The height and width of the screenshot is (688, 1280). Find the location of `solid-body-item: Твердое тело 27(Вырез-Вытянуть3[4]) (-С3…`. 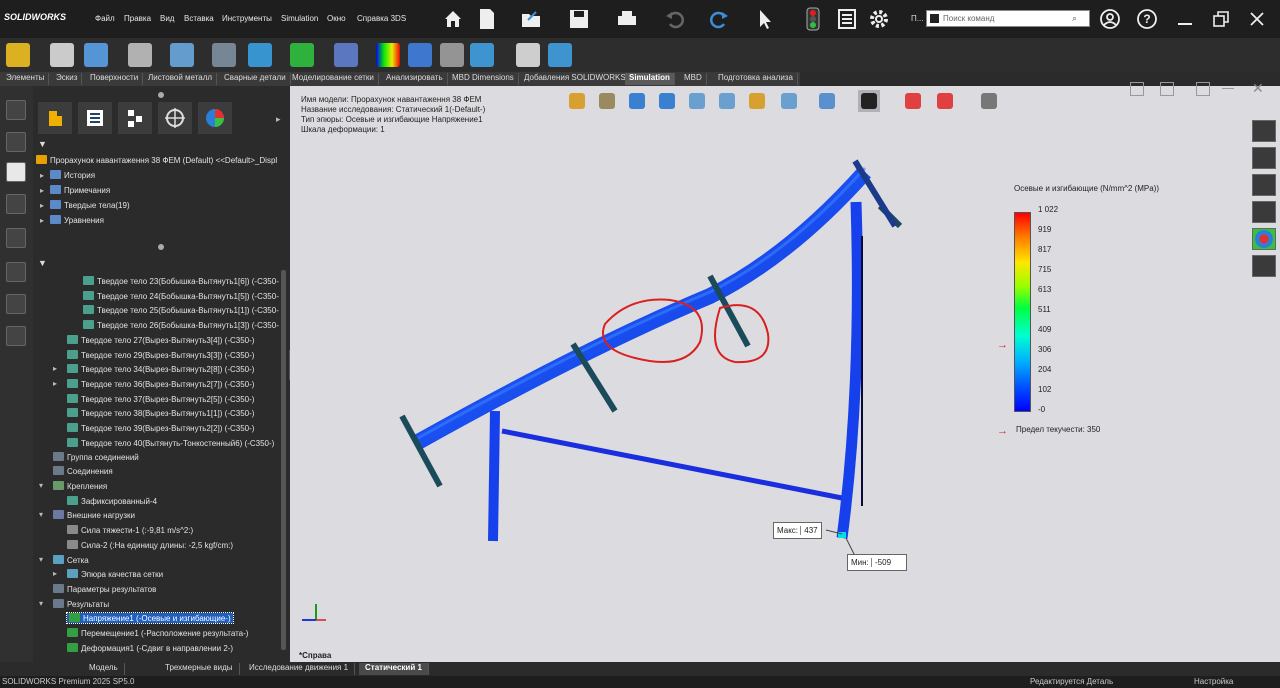

solid-body-item: Твердое тело 27(Вырез-Вытянуть3[4]) (-С3… is located at coordinates (160, 339).